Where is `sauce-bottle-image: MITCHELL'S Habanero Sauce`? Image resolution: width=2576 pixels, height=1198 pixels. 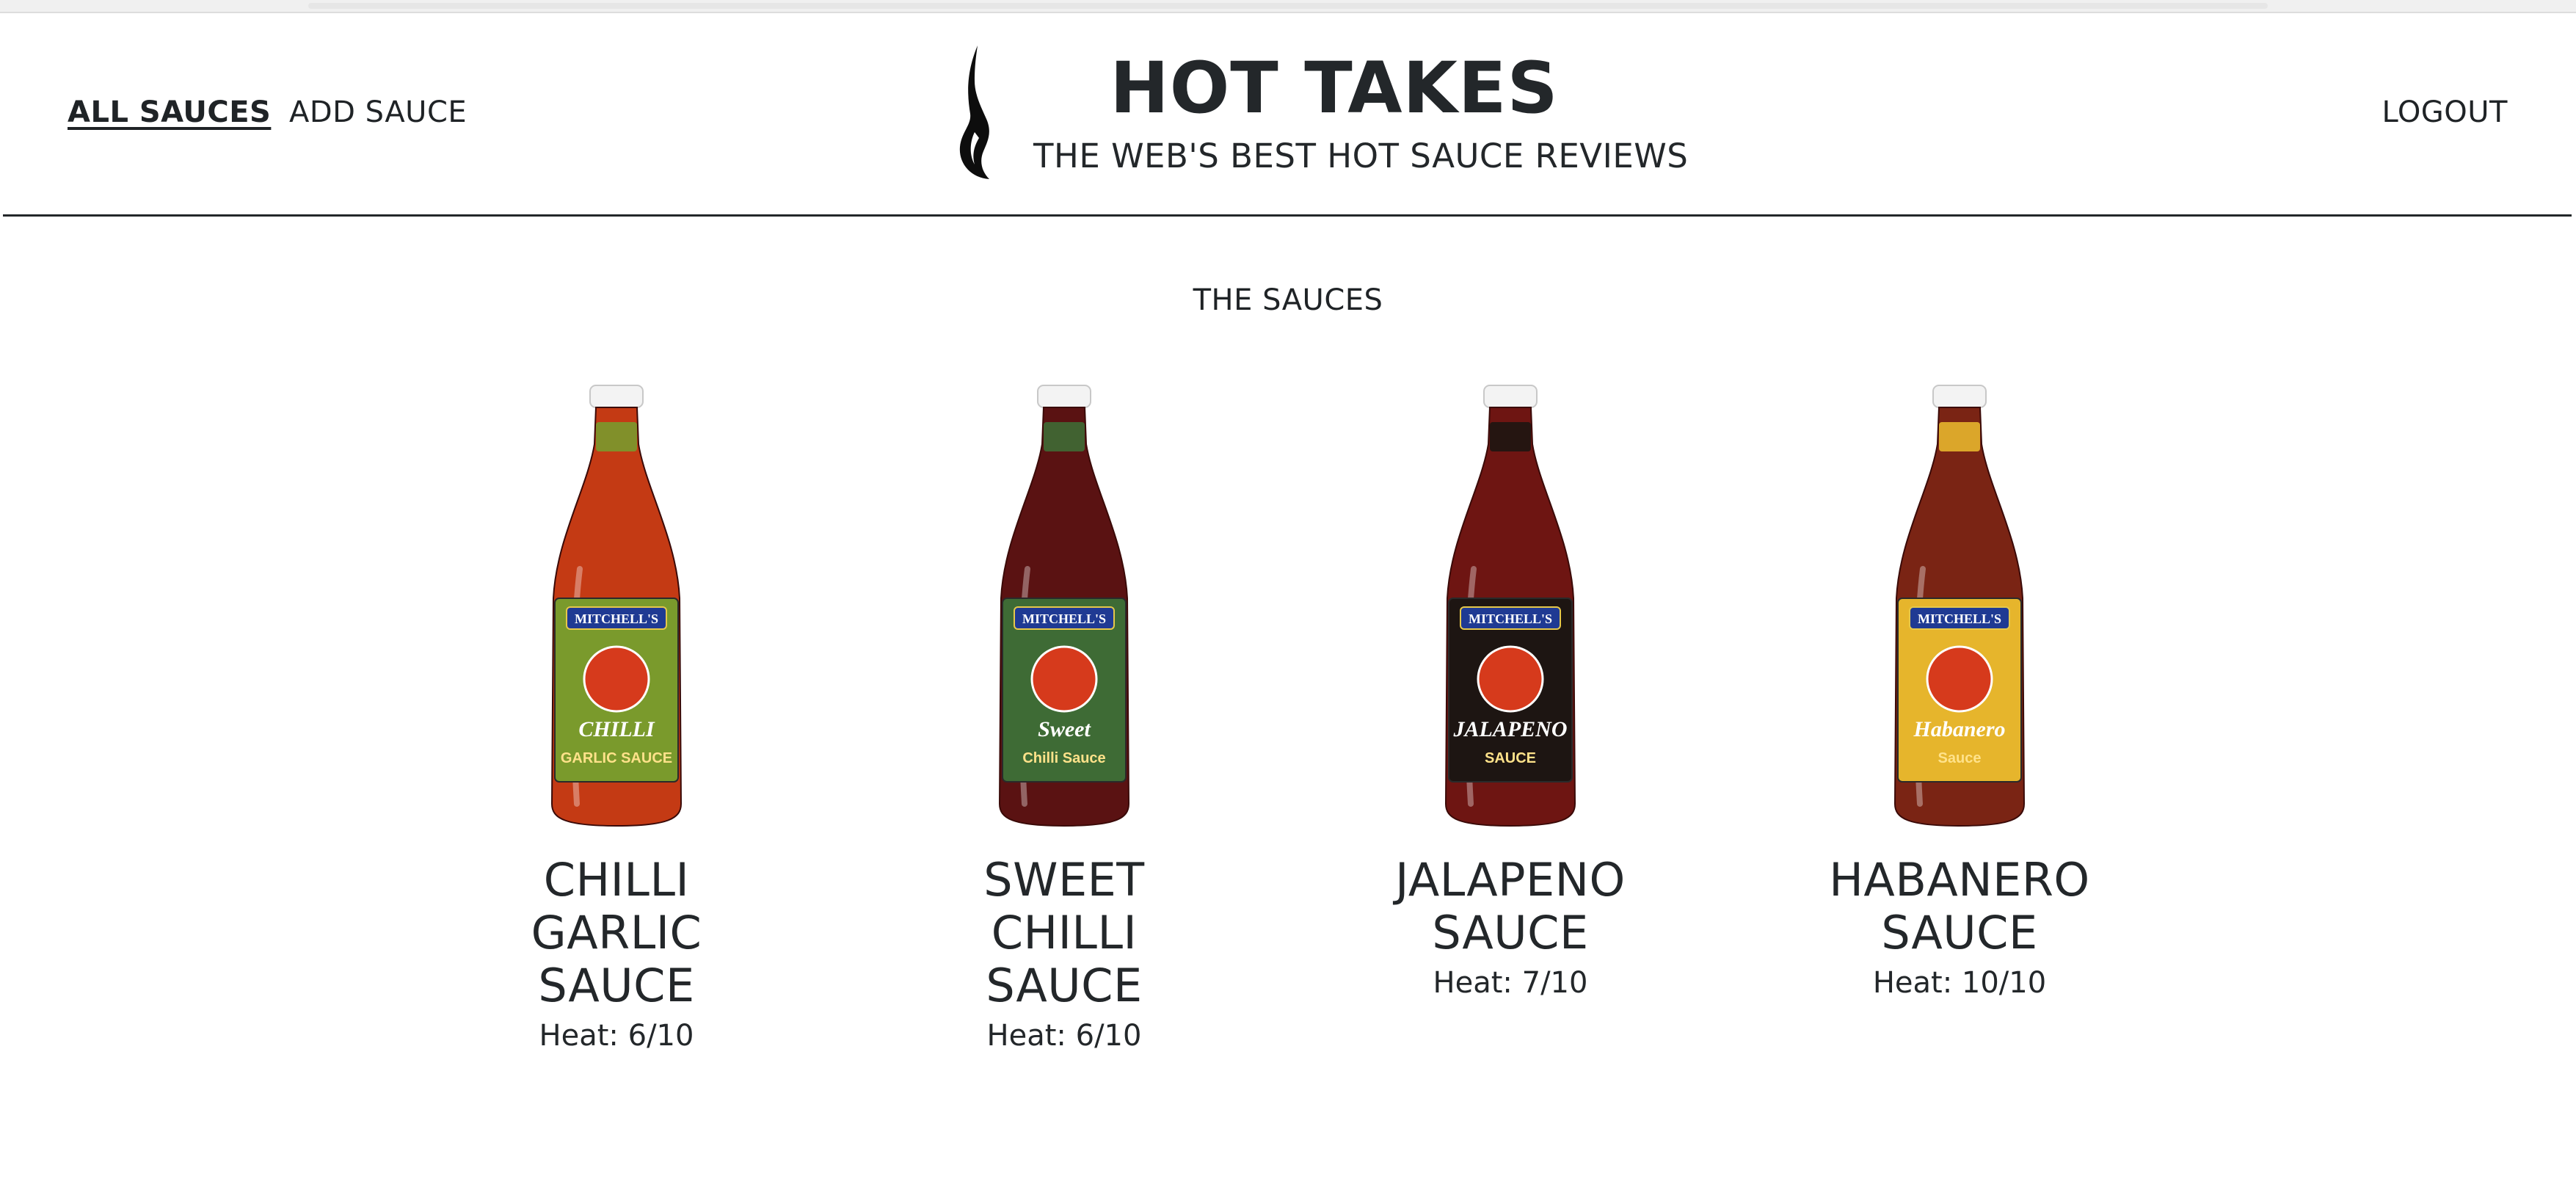 sauce-bottle-image: MITCHELL'S Habanero Sauce is located at coordinates (1959, 606).